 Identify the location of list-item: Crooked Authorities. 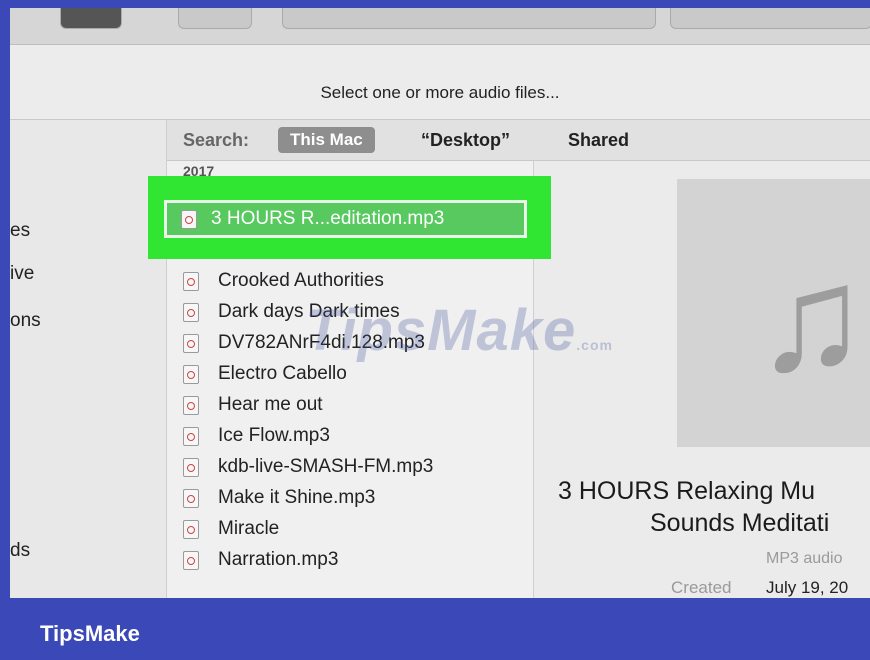
(283, 281).